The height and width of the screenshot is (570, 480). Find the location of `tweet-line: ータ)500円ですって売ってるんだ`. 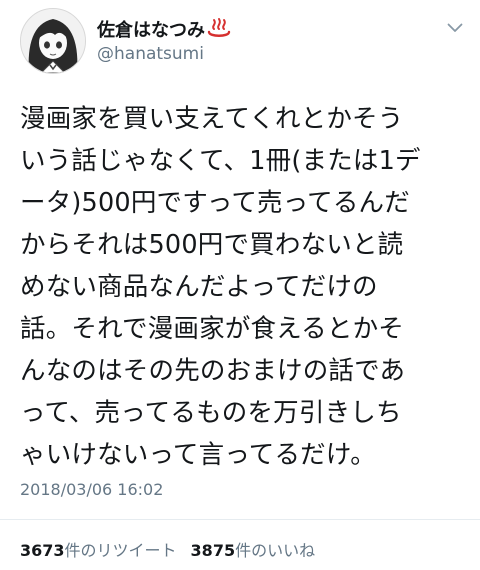

tweet-line: ータ)500円ですって売ってるんだ is located at coordinates (215, 203).